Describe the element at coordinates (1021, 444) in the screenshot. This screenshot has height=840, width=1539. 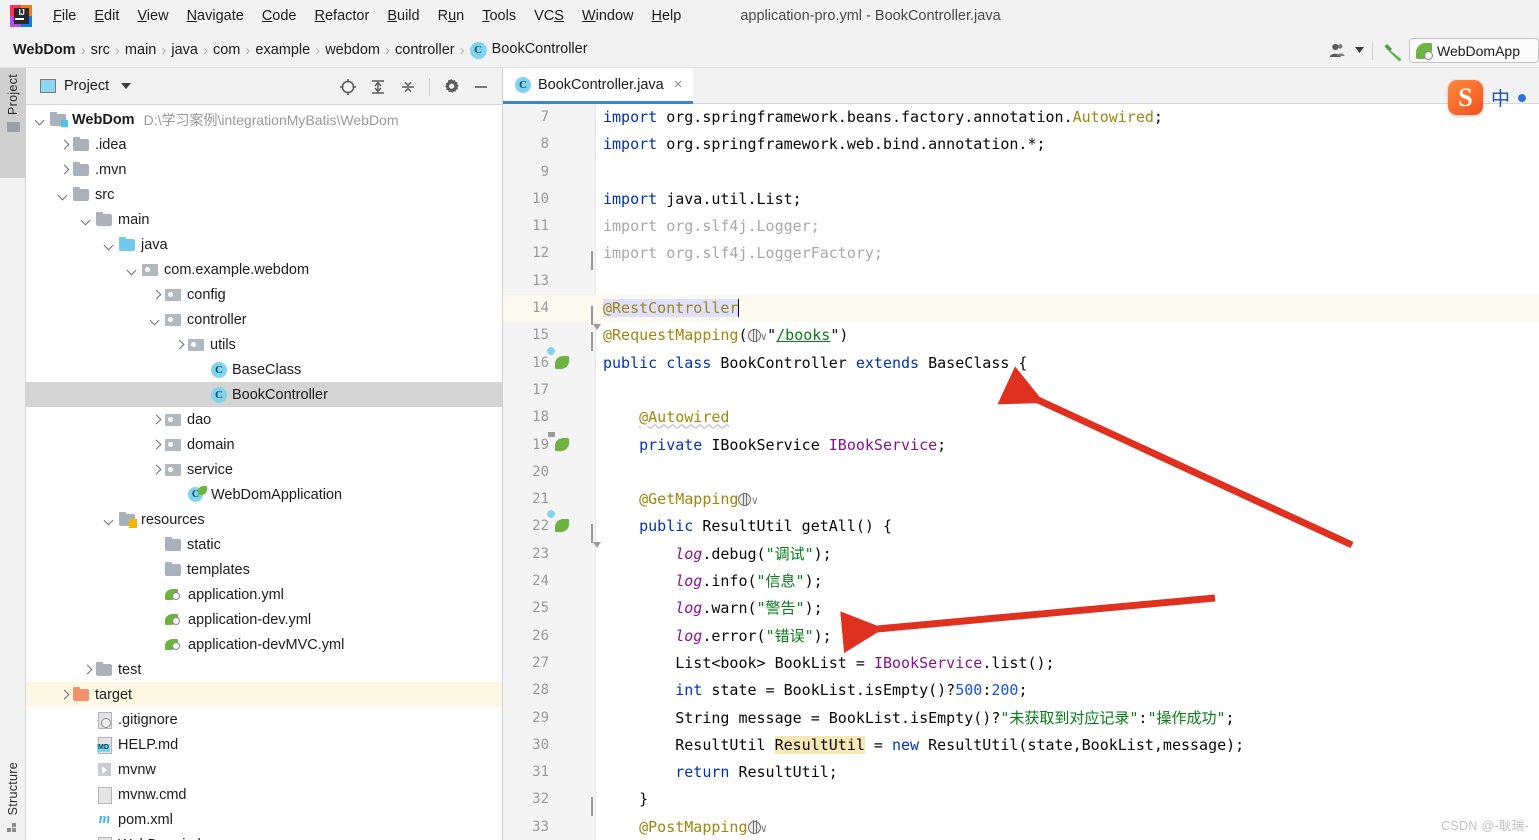
I see `code-line-19: 19 private IBookService IBookService;` at that location.